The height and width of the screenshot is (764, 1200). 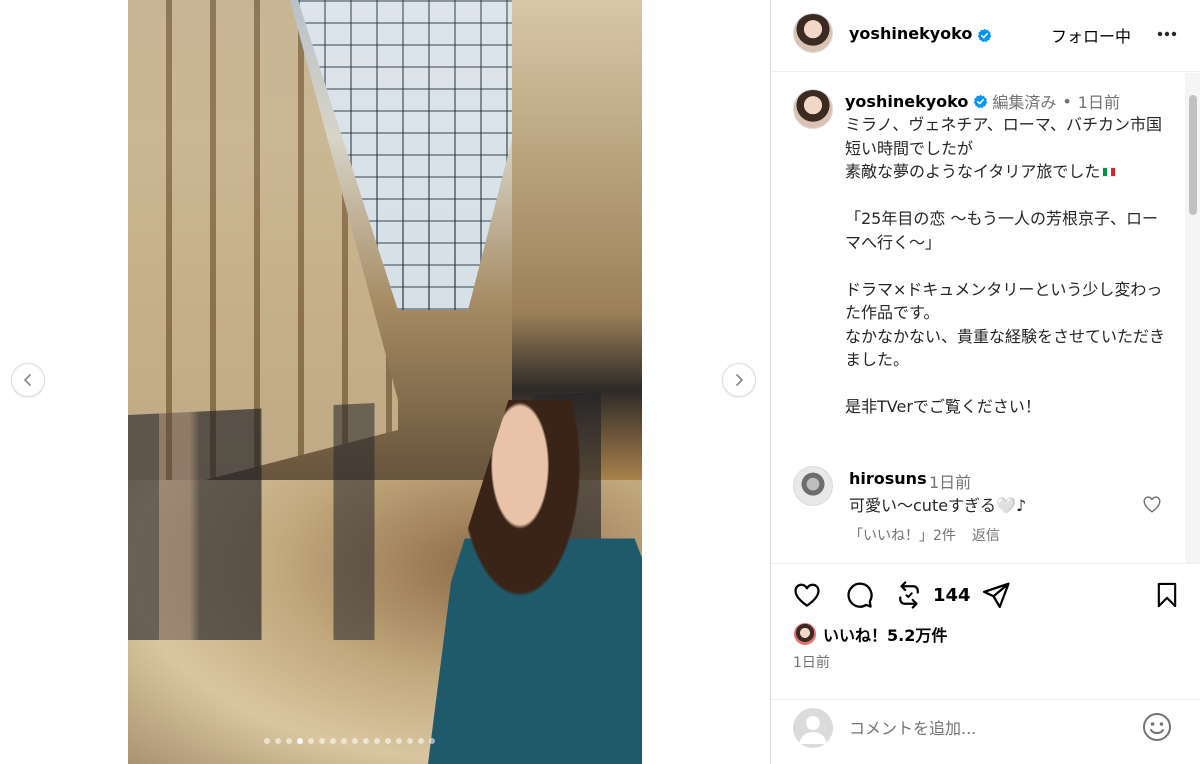 I want to click on next-slide-button, so click(x=739, y=380).